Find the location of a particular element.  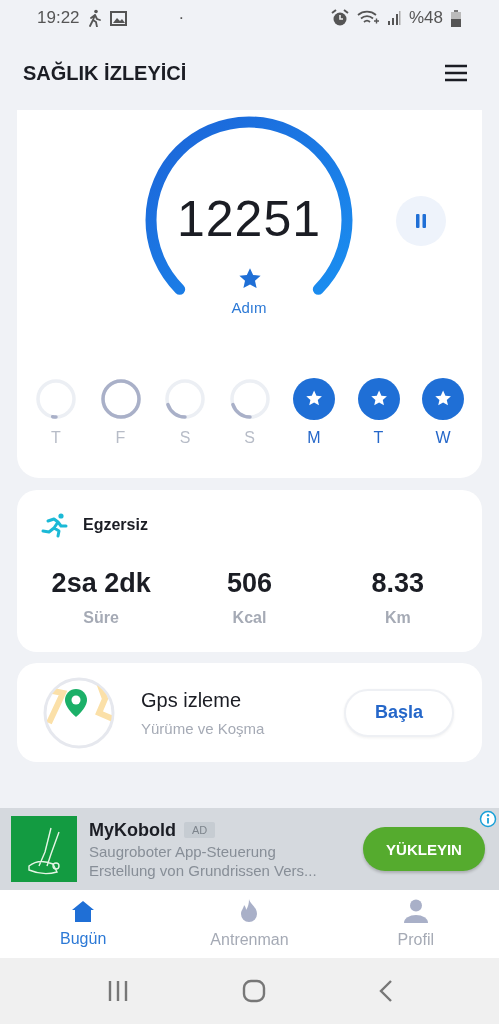

battery-icon is located at coordinates (456, 18).